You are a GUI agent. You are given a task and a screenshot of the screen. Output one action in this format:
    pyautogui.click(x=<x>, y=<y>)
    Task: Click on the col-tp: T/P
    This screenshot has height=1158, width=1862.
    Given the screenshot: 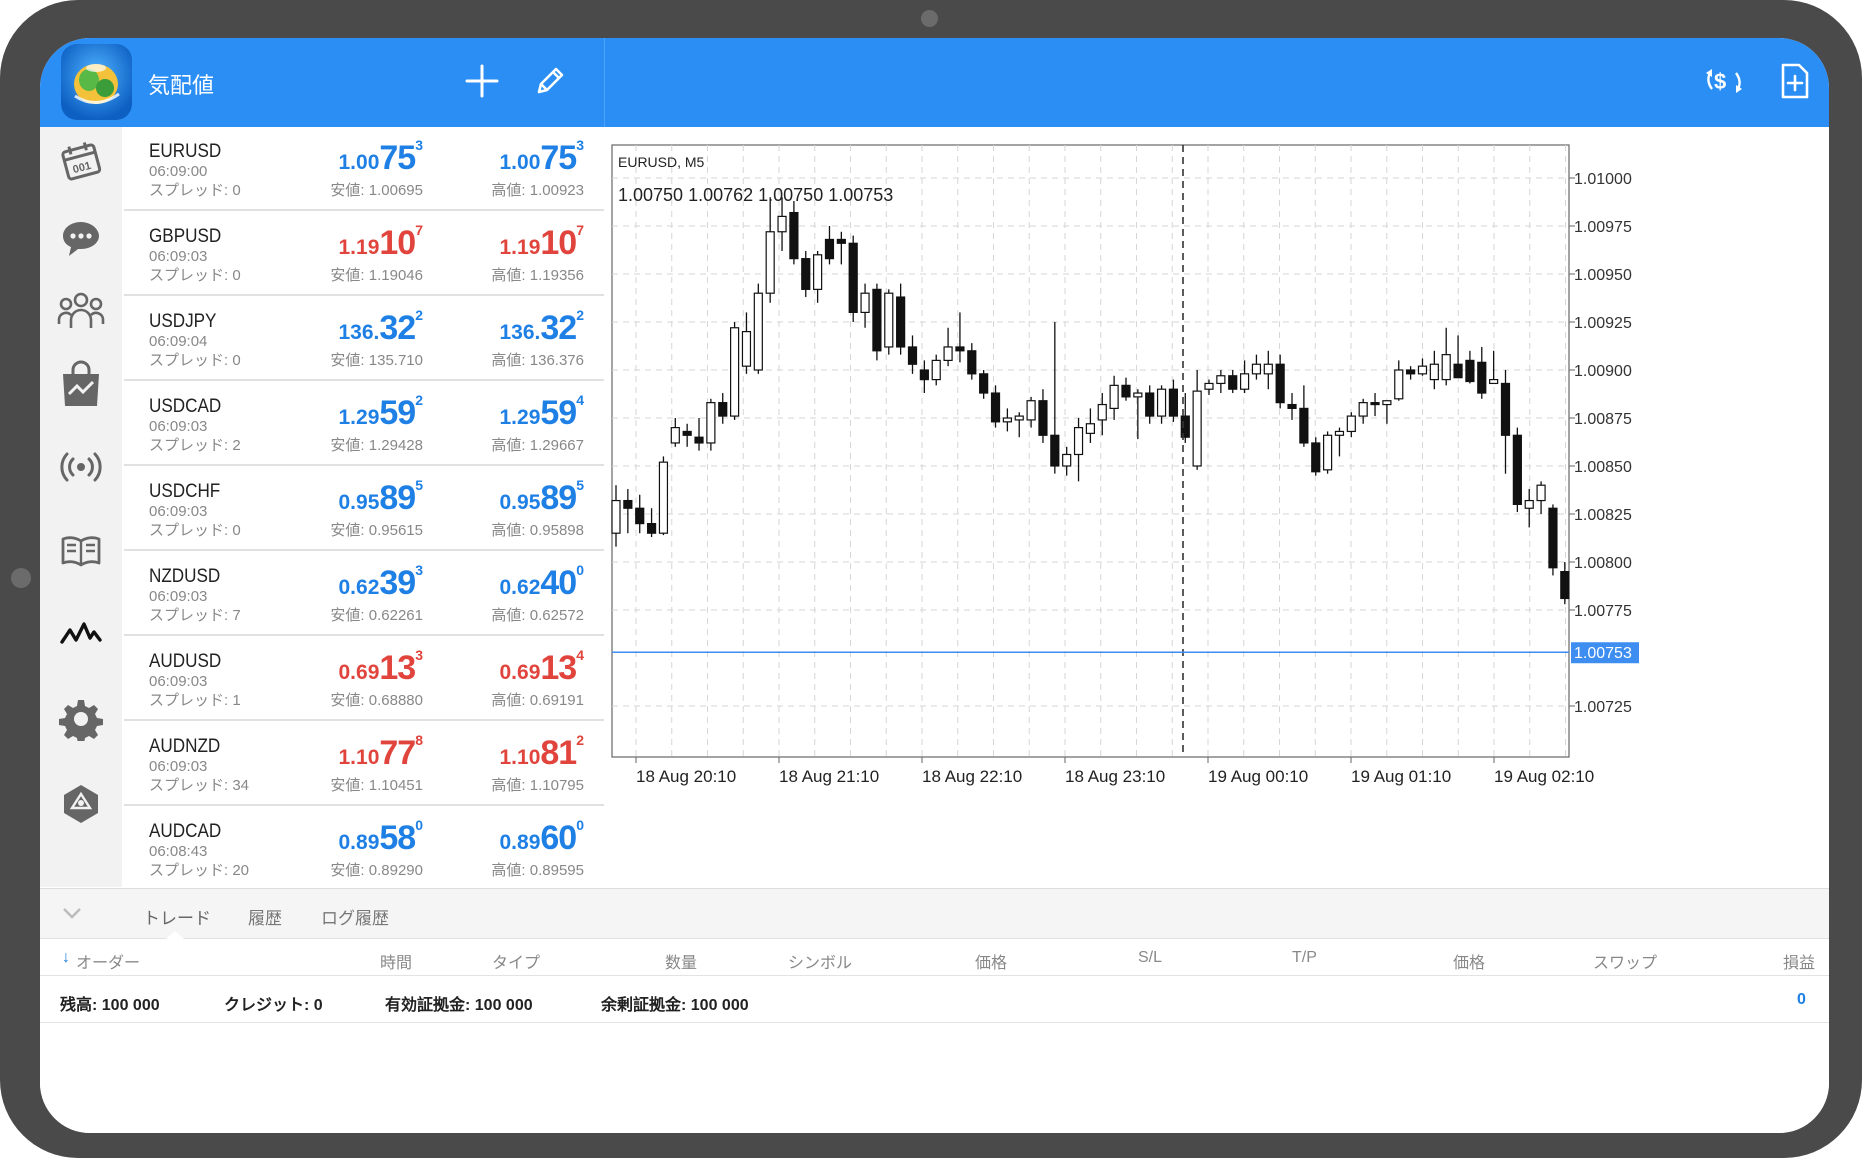 What is the action you would take?
    pyautogui.click(x=1304, y=958)
    